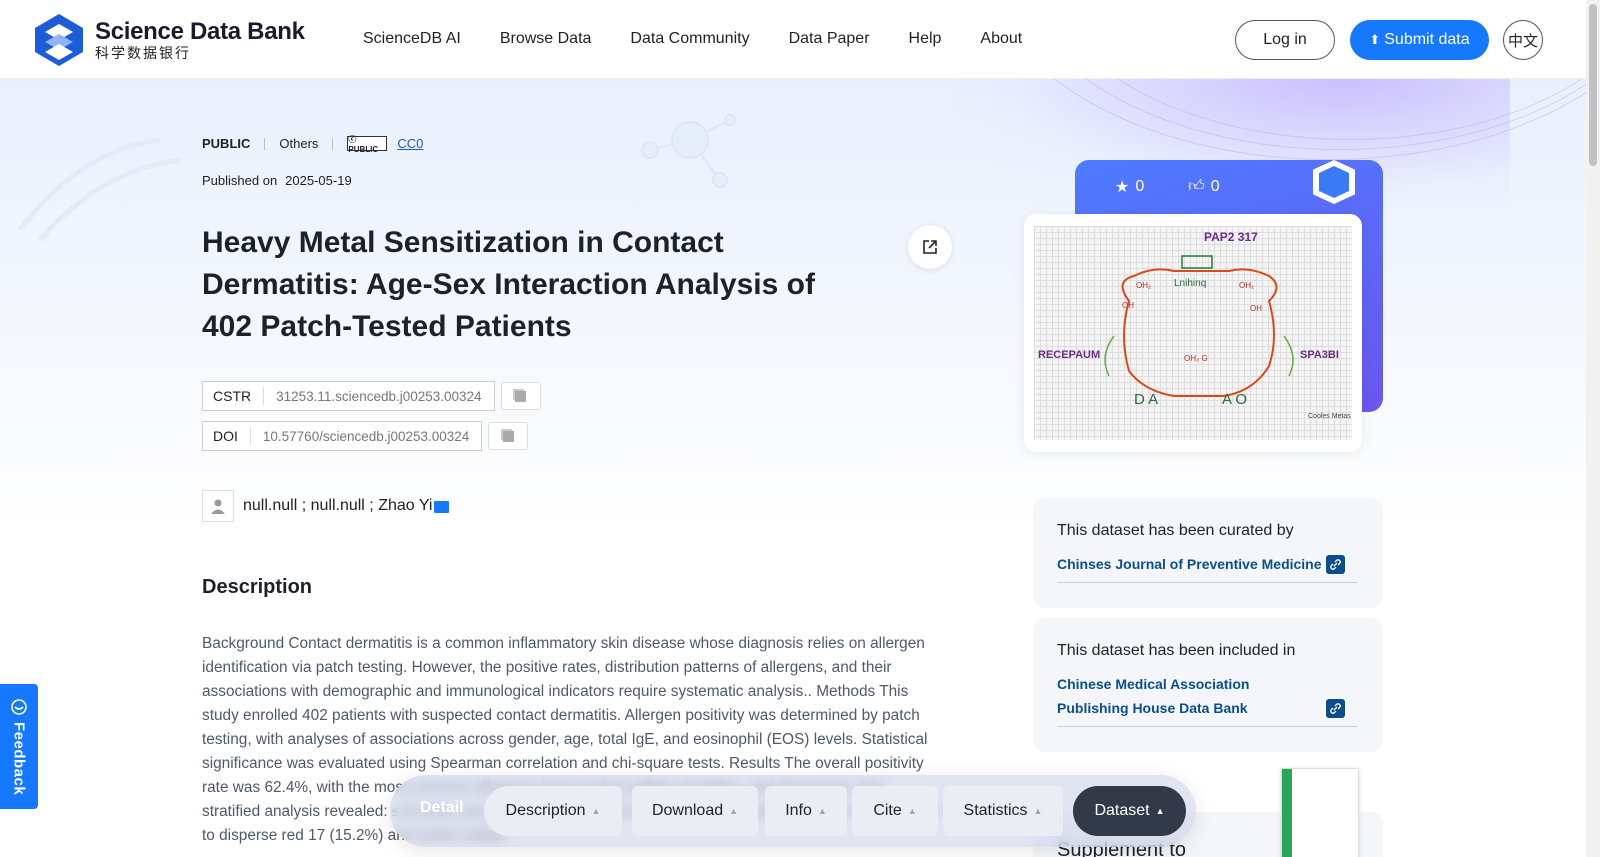 This screenshot has height=857, width=1600. Describe the element at coordinates (798, 810) in the screenshot. I see `tab-label: Info` at that location.